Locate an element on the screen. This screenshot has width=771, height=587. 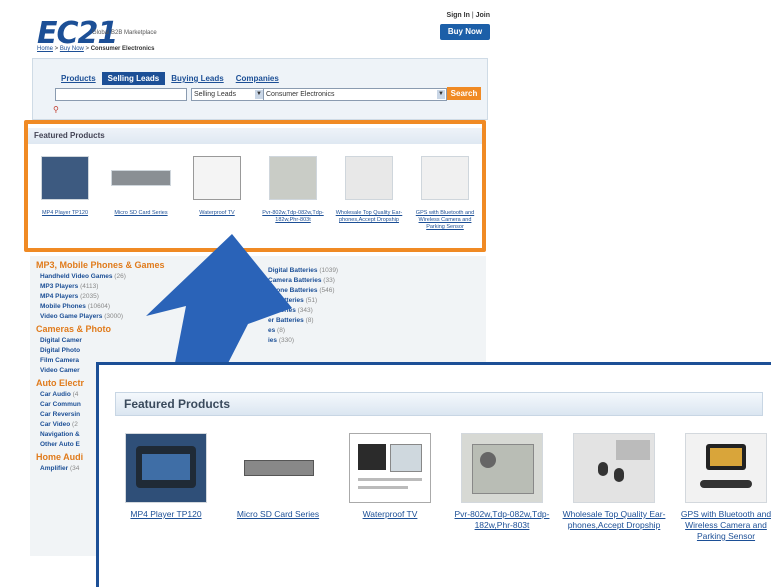
featured-product-item: Pvr-802w,Tdp-082w,Tdp-182w,Phr-803t is located at coordinates (502, 482).